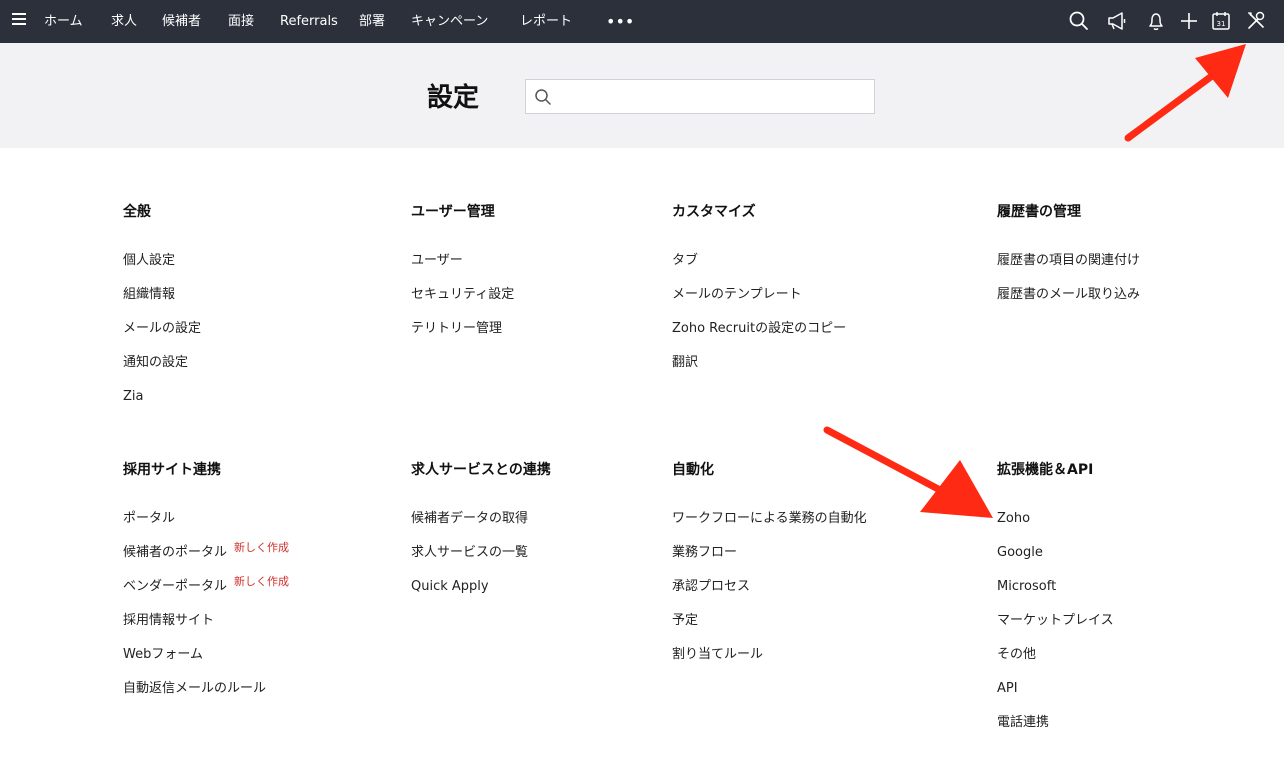  Describe the element at coordinates (561, 301) in the screenshot. I see `list-item: セキュリティ設定` at that location.